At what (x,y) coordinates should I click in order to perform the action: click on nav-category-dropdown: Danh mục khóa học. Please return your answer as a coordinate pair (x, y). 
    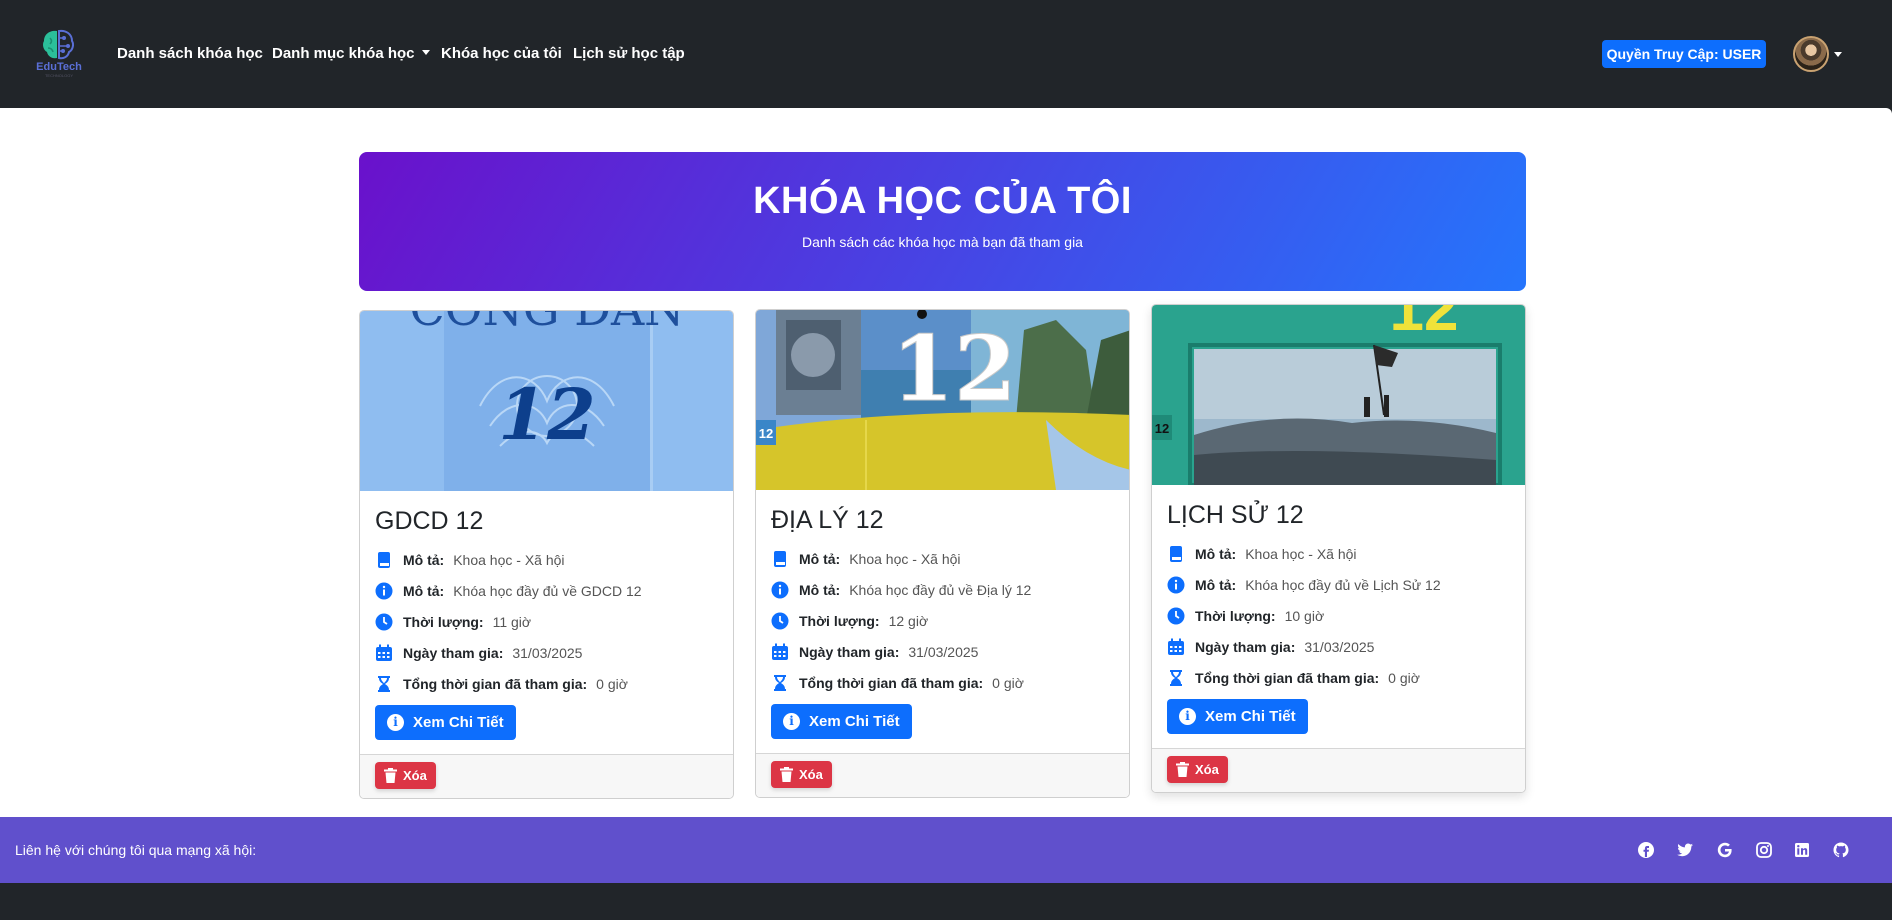
    Looking at the image, I should click on (351, 53).